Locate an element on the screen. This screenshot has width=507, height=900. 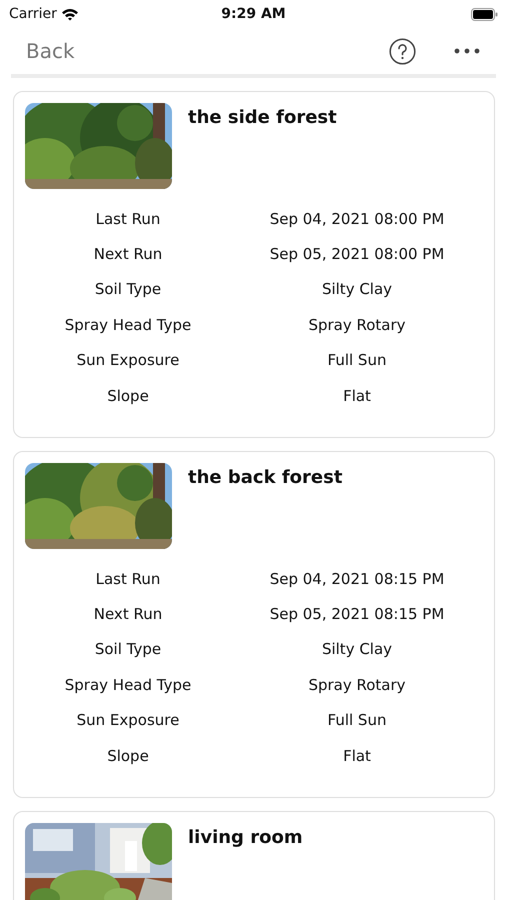
more-icon is located at coordinates (467, 51).